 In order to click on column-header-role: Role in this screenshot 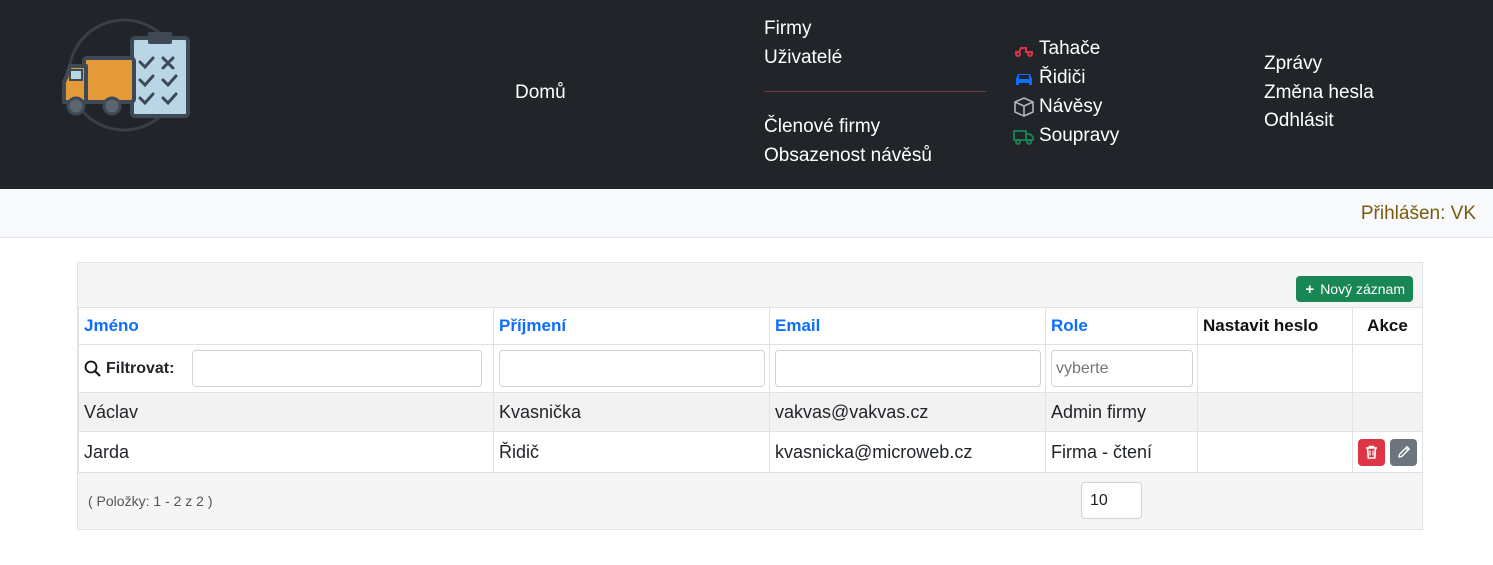, I will do `click(1121, 326)`.